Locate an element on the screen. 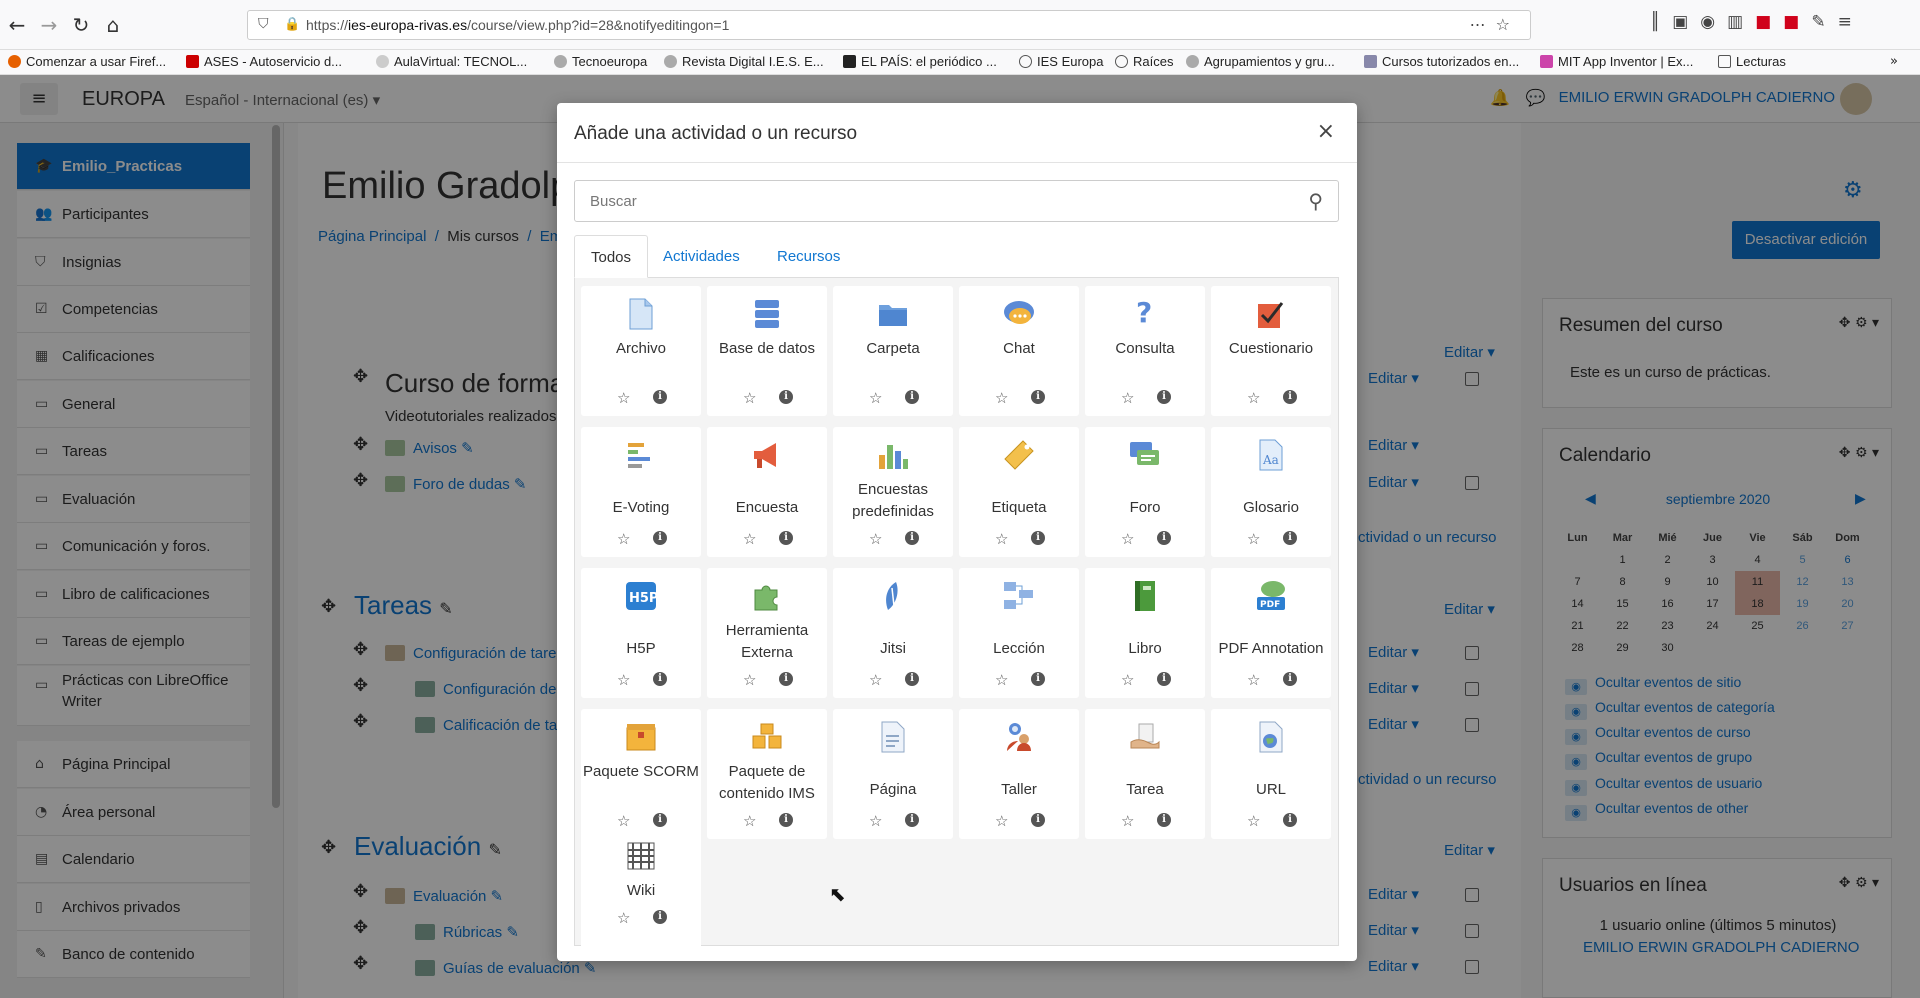 Image resolution: width=1920 pixels, height=998 pixels. activity-tile-encuestas-predefinidas: Encuestas predefinidas ☆ i is located at coordinates (893, 492).